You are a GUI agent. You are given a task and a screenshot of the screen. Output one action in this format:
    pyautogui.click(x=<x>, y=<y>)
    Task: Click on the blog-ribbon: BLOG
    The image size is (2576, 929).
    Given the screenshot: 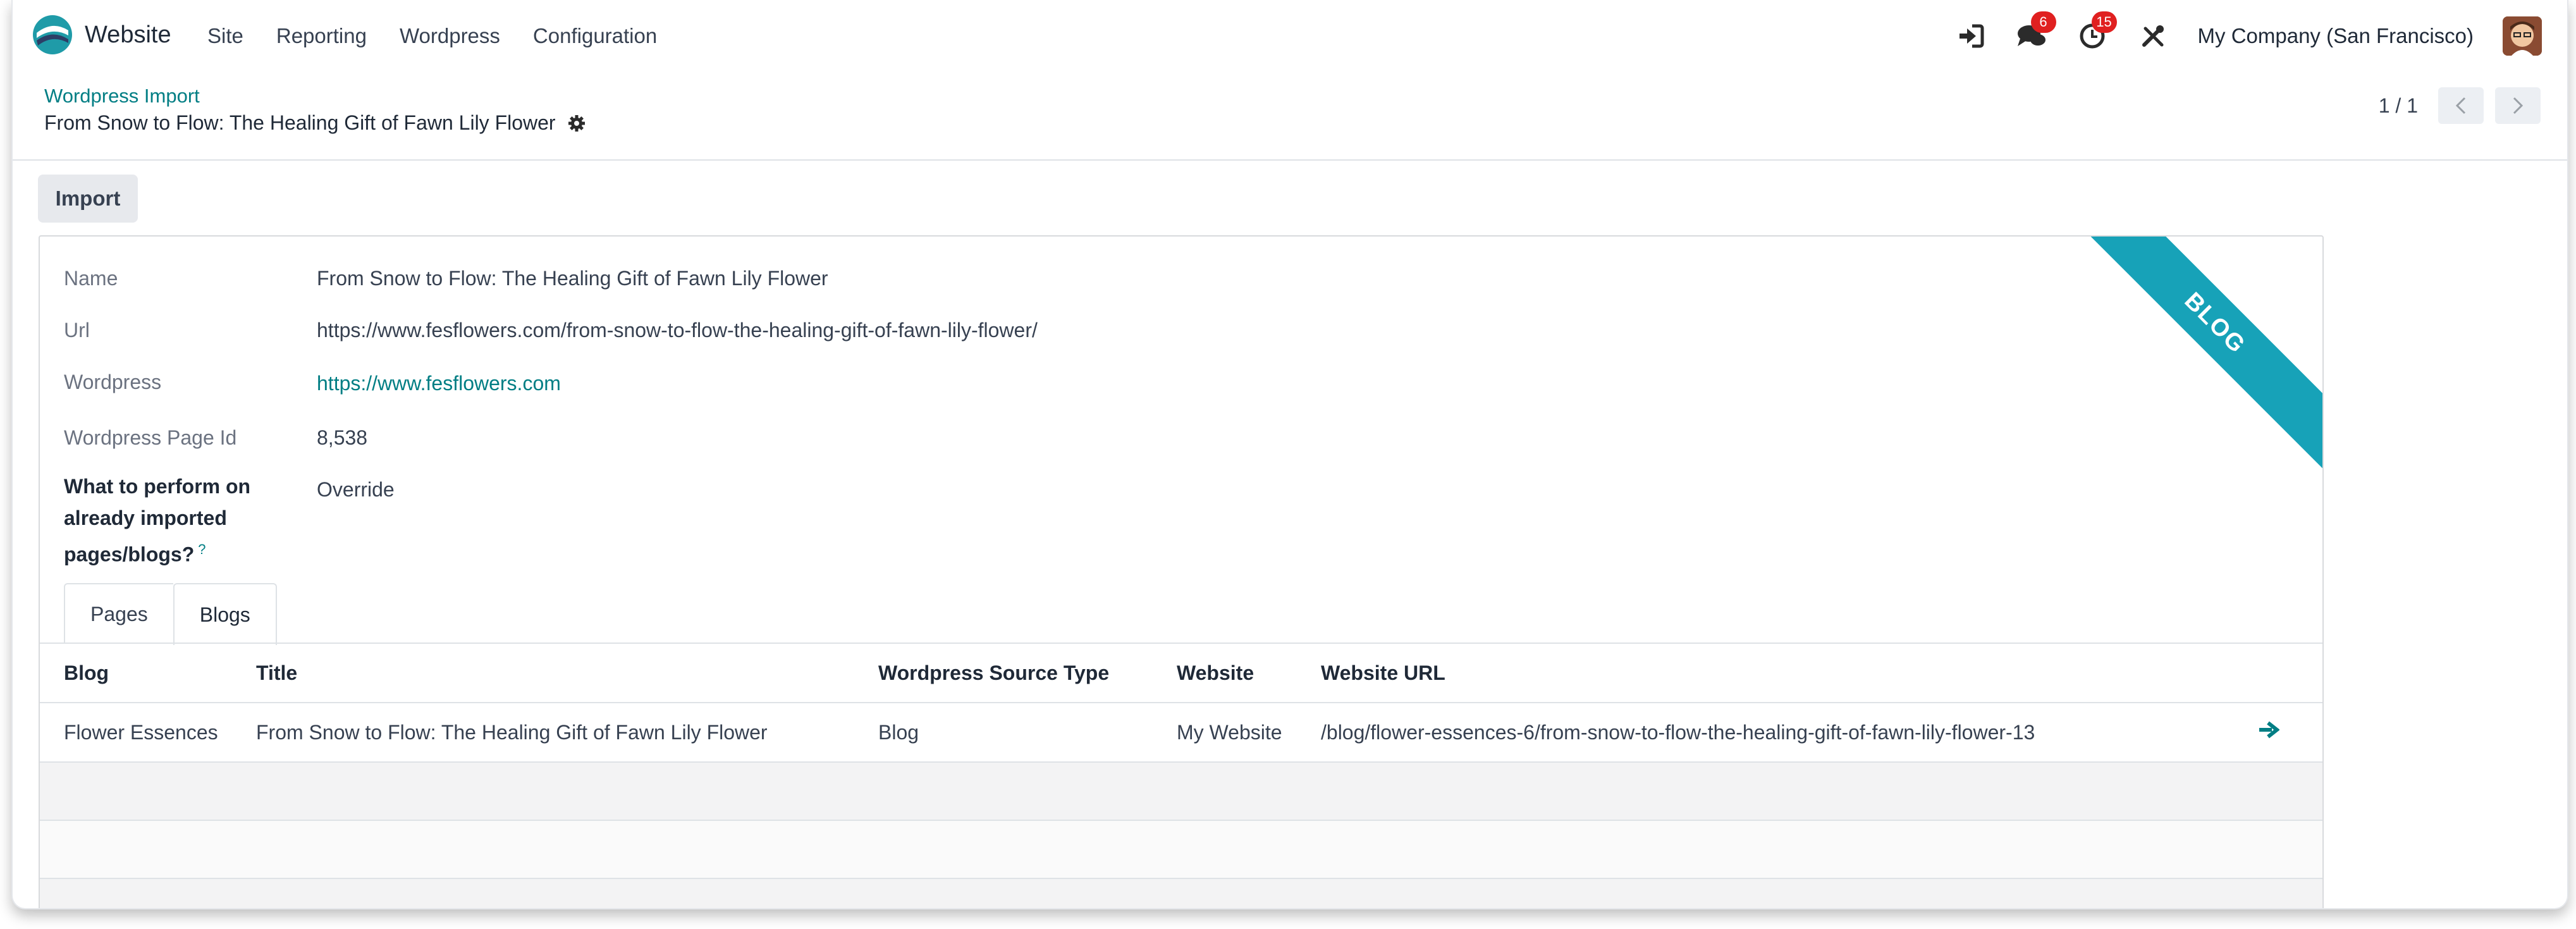 What is the action you would take?
    pyautogui.click(x=2187, y=361)
    